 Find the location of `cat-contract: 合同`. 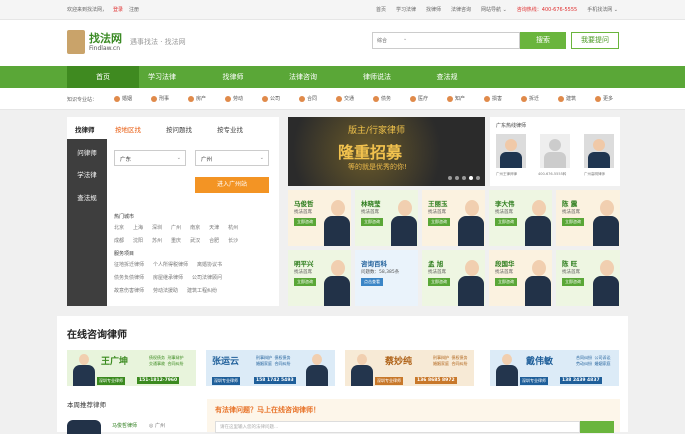

cat-contract: 合同 is located at coordinates (308, 98).